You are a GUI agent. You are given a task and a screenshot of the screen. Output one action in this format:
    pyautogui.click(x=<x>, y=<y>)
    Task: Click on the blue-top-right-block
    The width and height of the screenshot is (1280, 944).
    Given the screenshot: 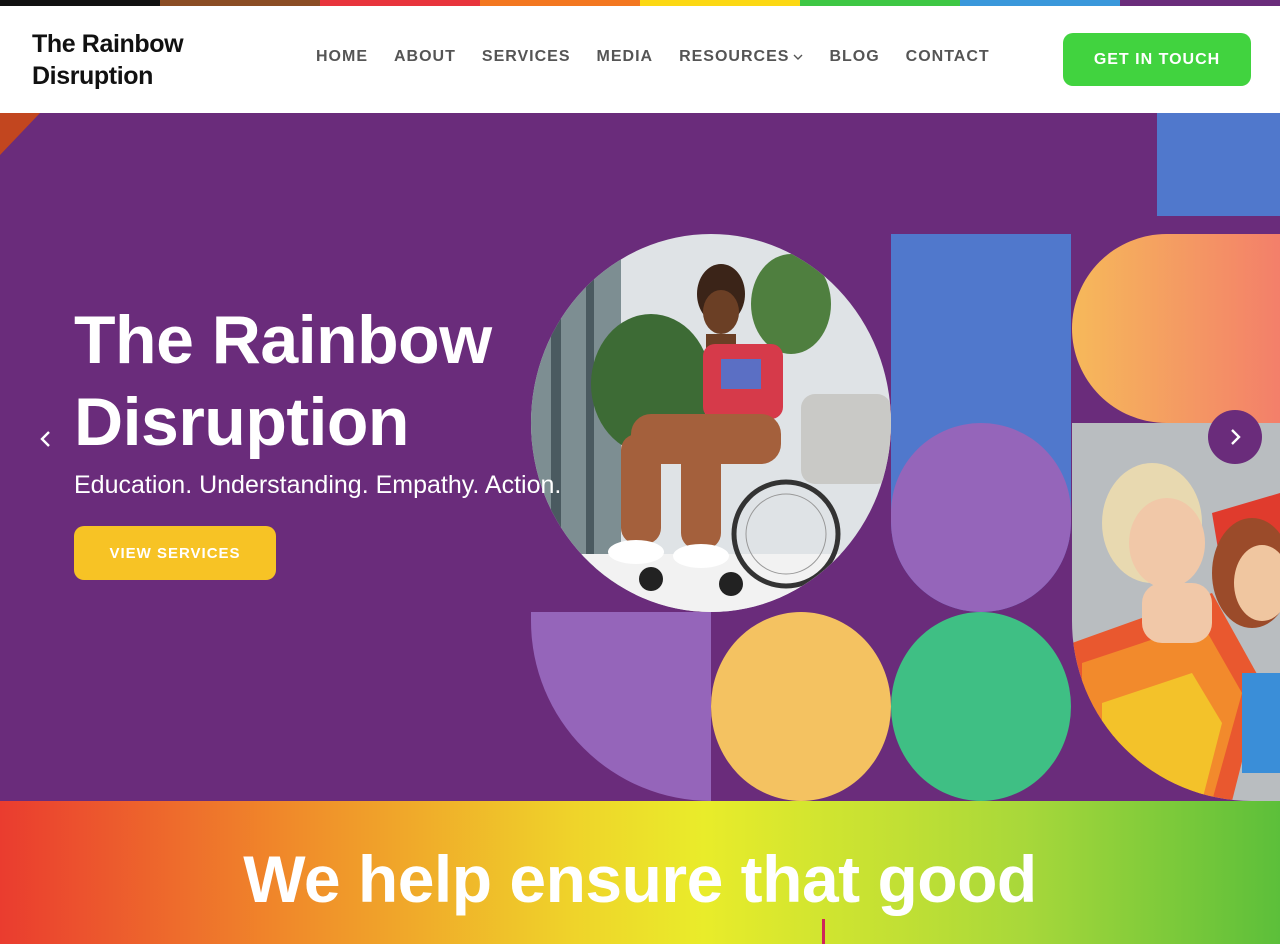 What is the action you would take?
    pyautogui.click(x=1218, y=164)
    